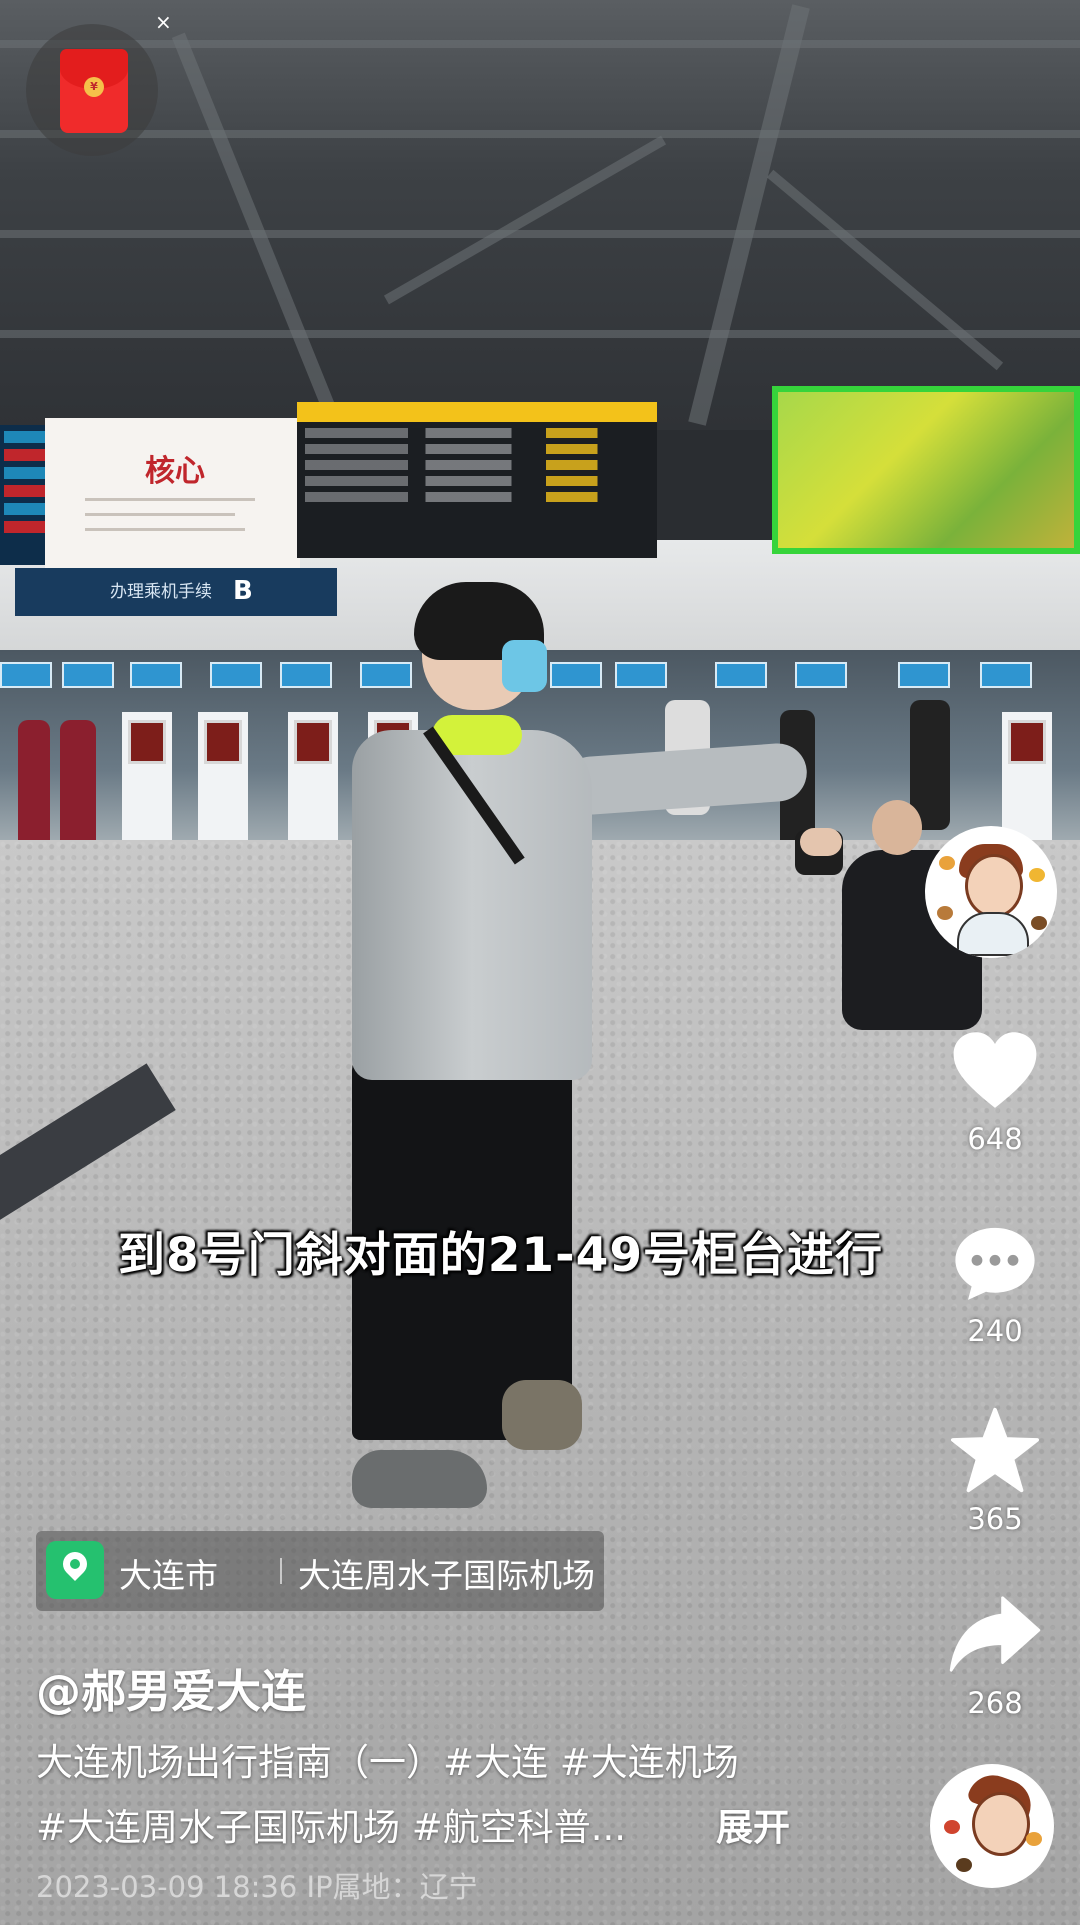 Image resolution: width=1080 pixels, height=1925 pixels. What do you see at coordinates (992, 1826) in the screenshot?
I see `music-avatar` at bounding box center [992, 1826].